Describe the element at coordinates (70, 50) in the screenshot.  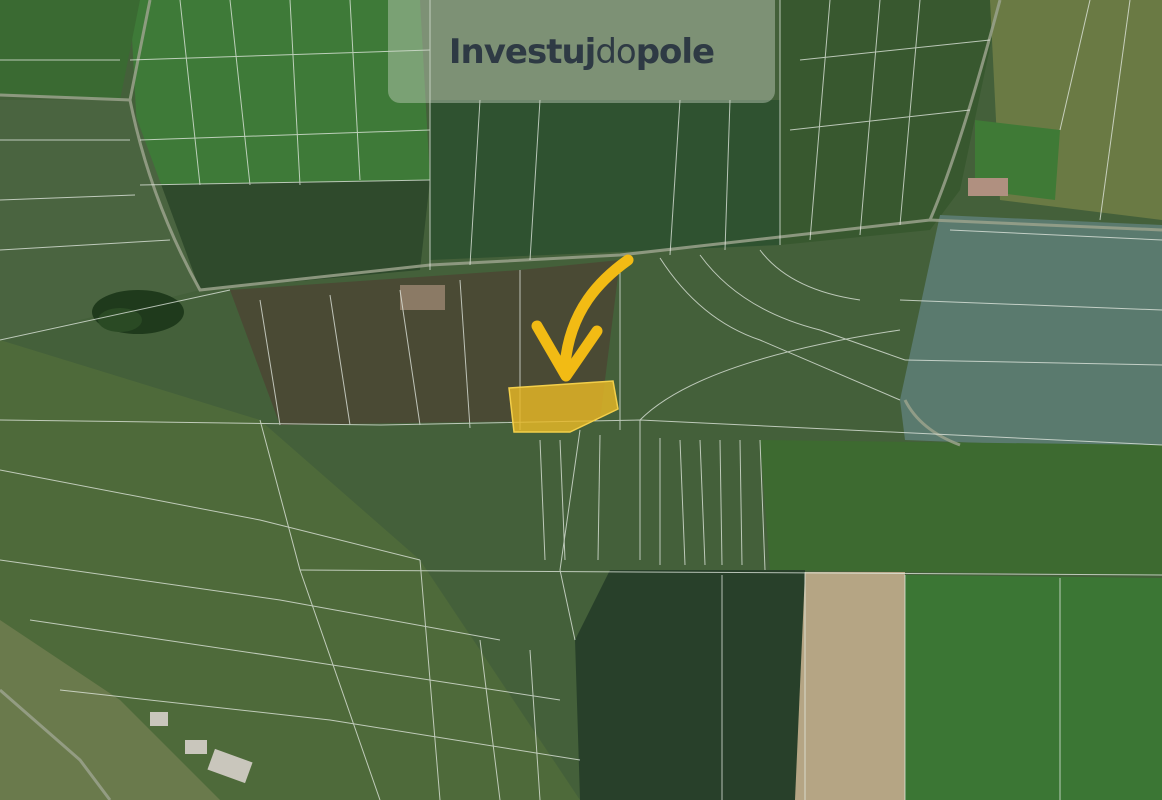
I see `field-green-nw` at that location.